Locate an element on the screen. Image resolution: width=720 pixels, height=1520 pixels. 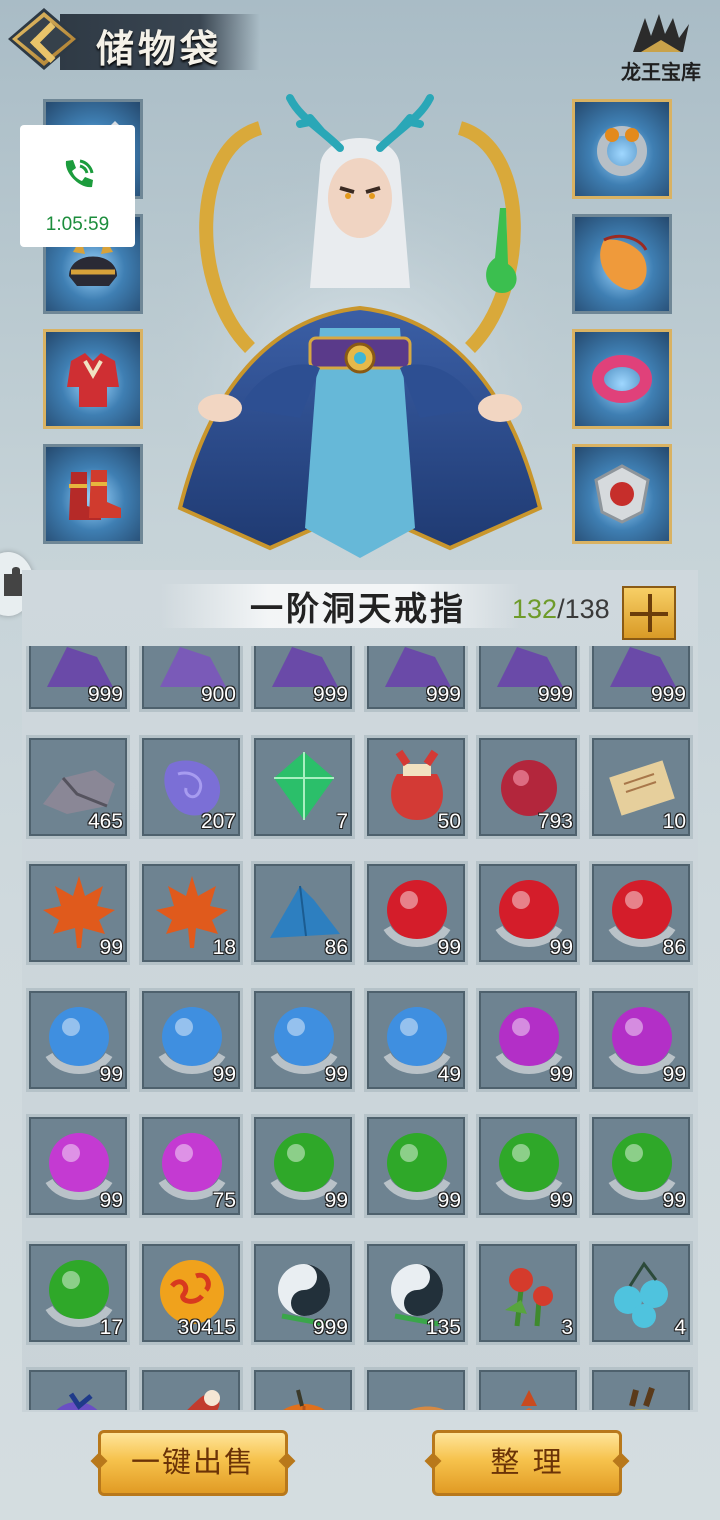
inventory-slot: 7 is located at coordinates (303, 787).